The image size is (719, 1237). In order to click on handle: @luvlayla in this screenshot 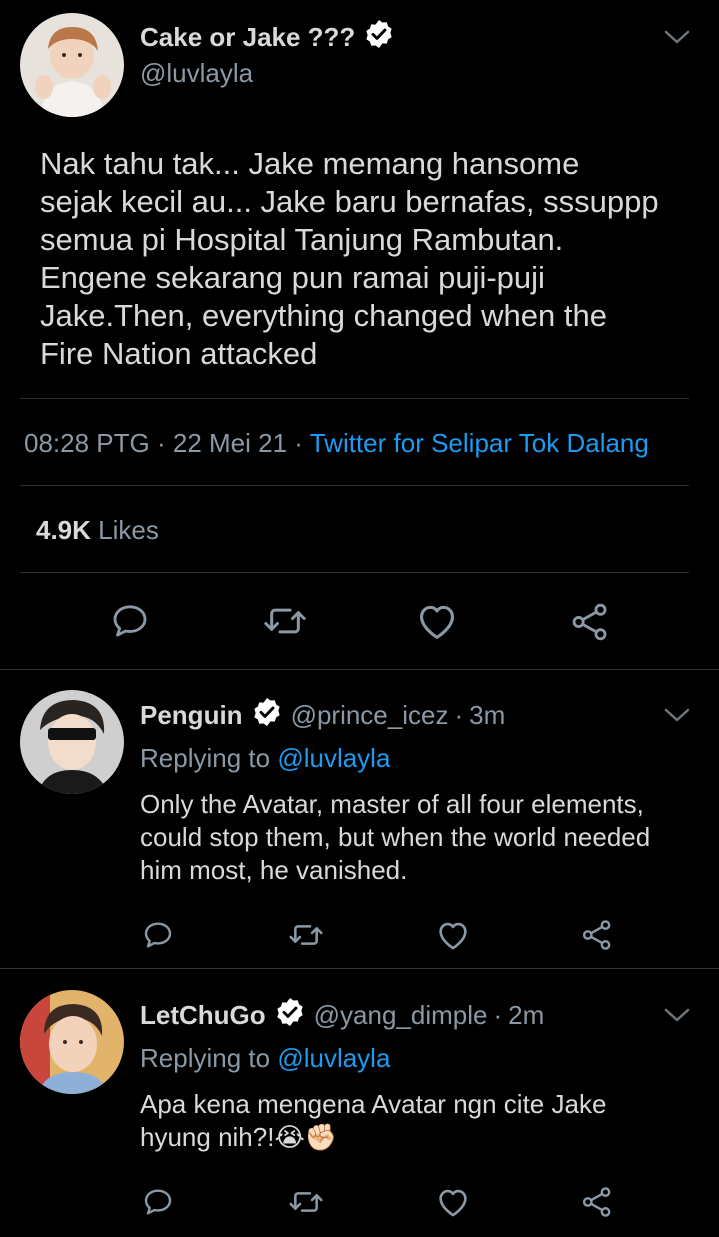, I will do `click(196, 73)`.